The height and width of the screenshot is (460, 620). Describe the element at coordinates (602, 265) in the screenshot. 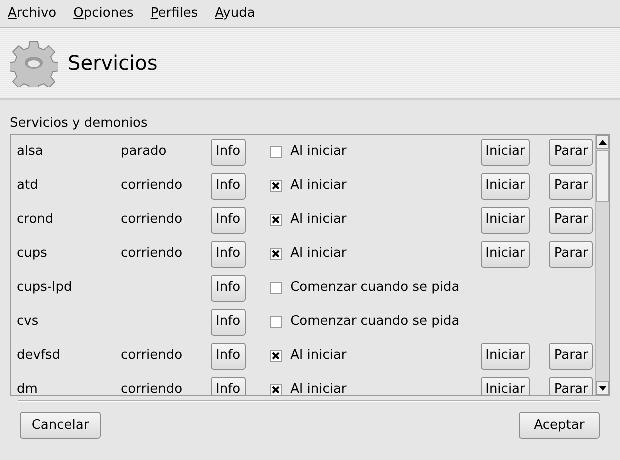

I see `scrollbar` at that location.